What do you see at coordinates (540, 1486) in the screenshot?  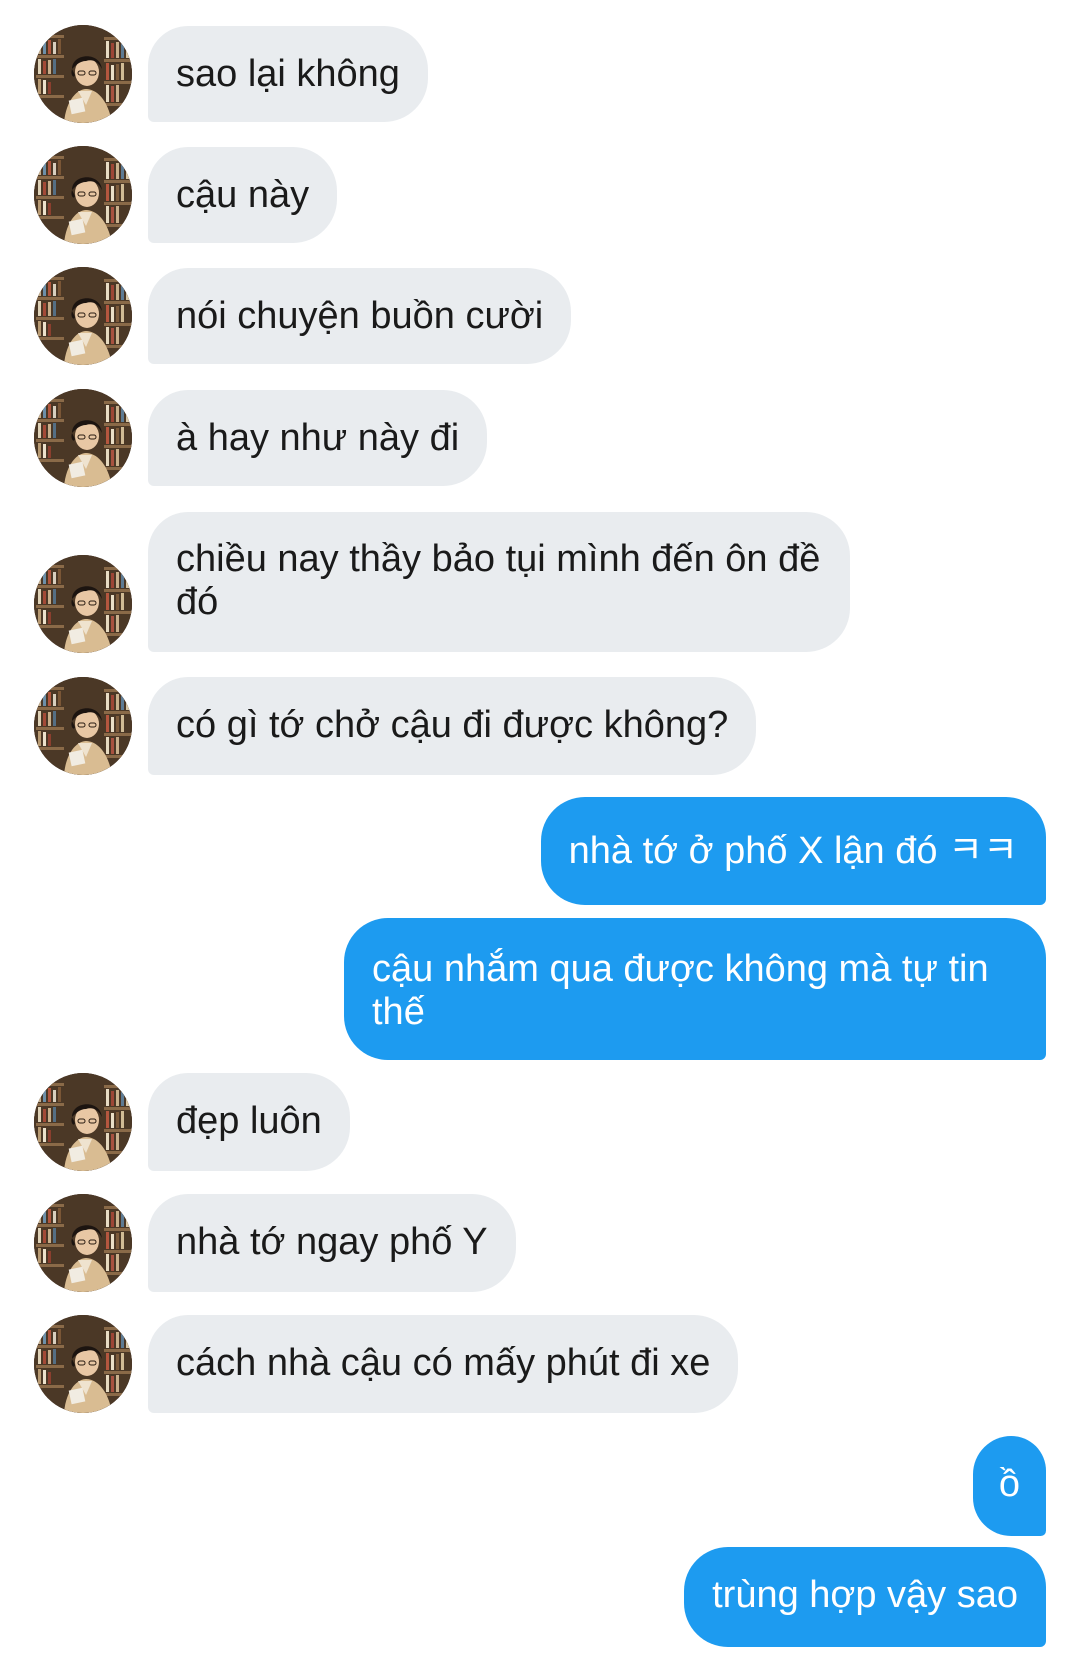 I see `message-row-outgoing: ồ` at bounding box center [540, 1486].